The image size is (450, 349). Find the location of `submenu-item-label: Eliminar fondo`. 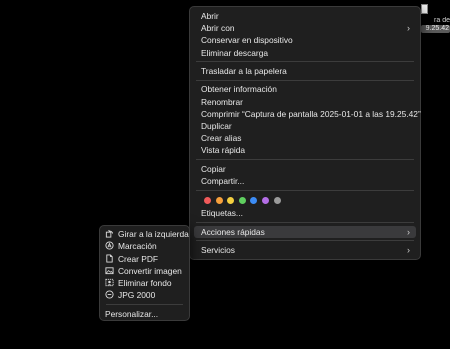

submenu-item-label: Eliminar fondo is located at coordinates (145, 283).